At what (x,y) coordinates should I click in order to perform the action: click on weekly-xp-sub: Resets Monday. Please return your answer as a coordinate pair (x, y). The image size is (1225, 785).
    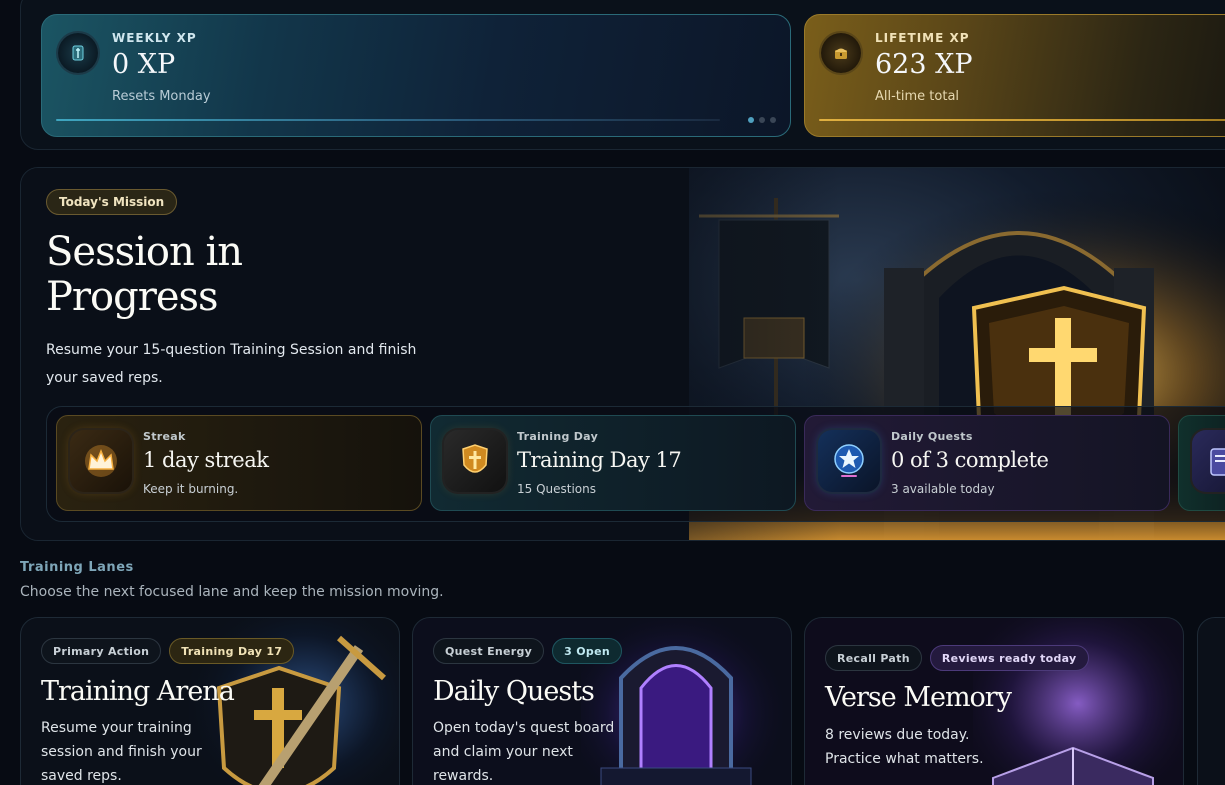
    Looking at the image, I should click on (161, 96).